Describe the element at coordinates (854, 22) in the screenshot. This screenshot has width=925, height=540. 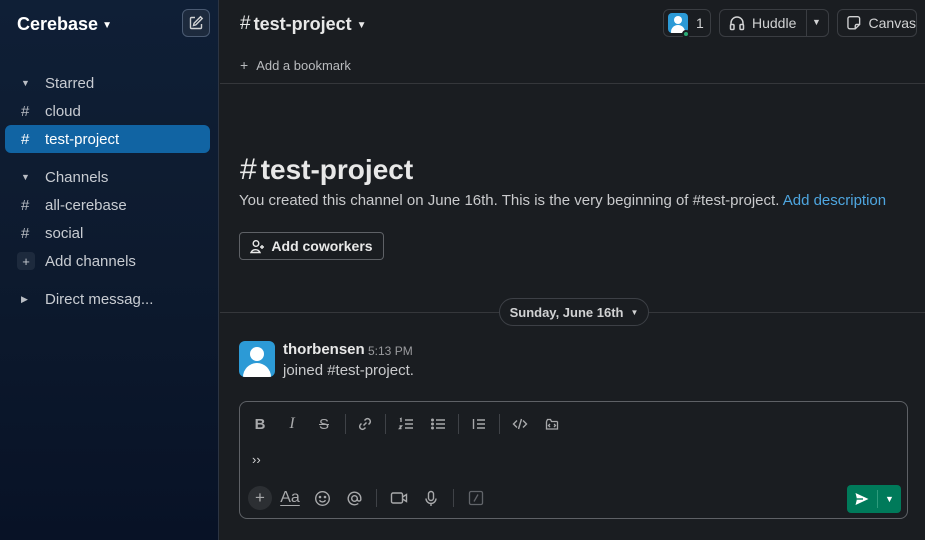
I see `canvas-icon` at that location.